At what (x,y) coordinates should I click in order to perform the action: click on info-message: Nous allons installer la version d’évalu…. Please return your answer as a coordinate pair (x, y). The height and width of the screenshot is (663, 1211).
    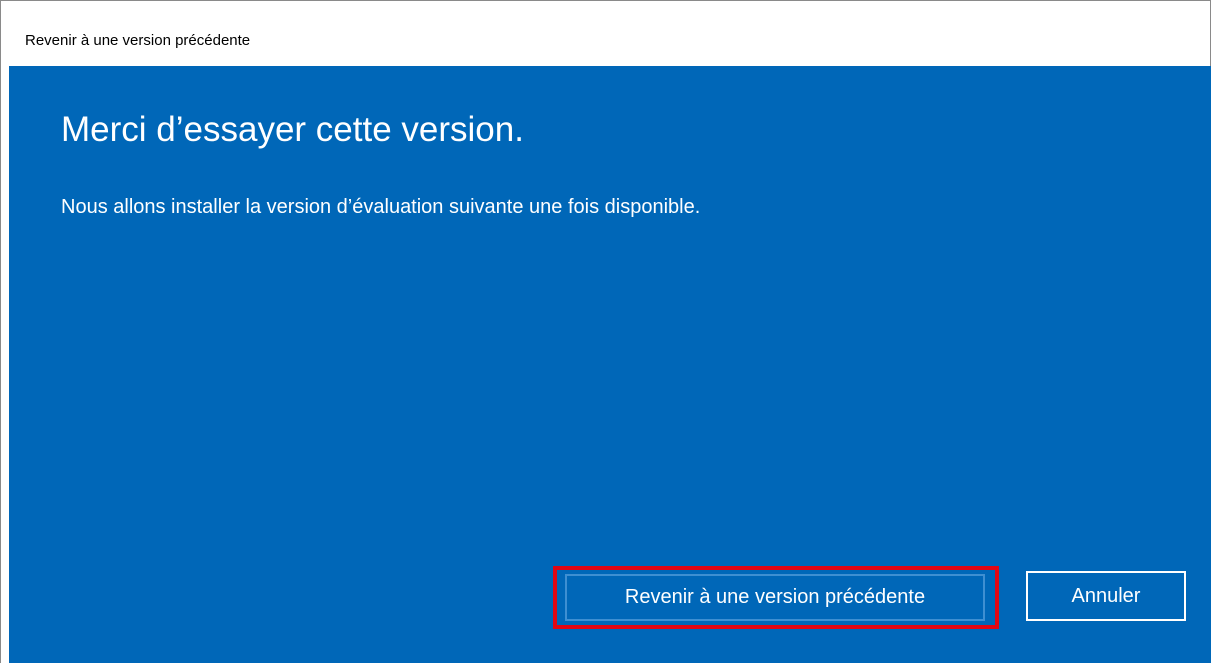
    Looking at the image, I should click on (381, 207).